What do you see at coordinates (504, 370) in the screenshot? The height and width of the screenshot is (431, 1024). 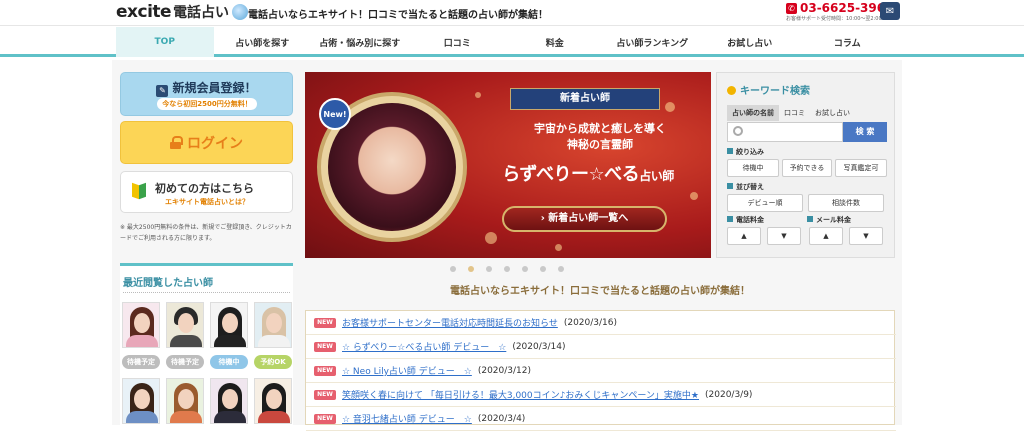 I see `news-date: (2020/3/12)` at bounding box center [504, 370].